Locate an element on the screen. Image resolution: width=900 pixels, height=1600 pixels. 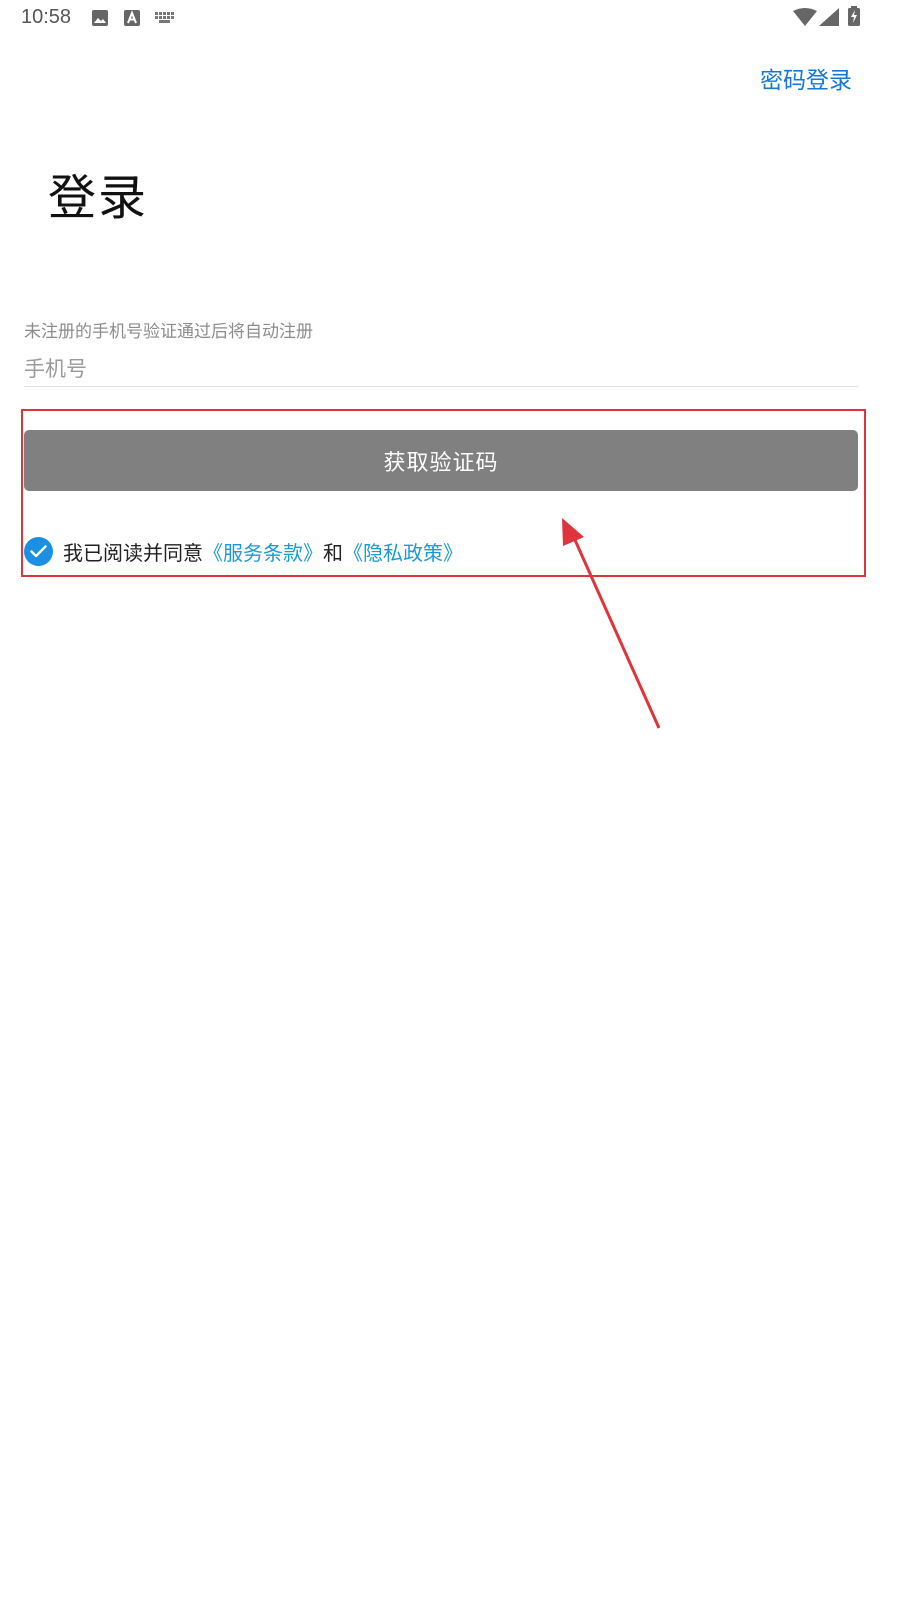
password-login-link: 密码登录 is located at coordinates (806, 78).